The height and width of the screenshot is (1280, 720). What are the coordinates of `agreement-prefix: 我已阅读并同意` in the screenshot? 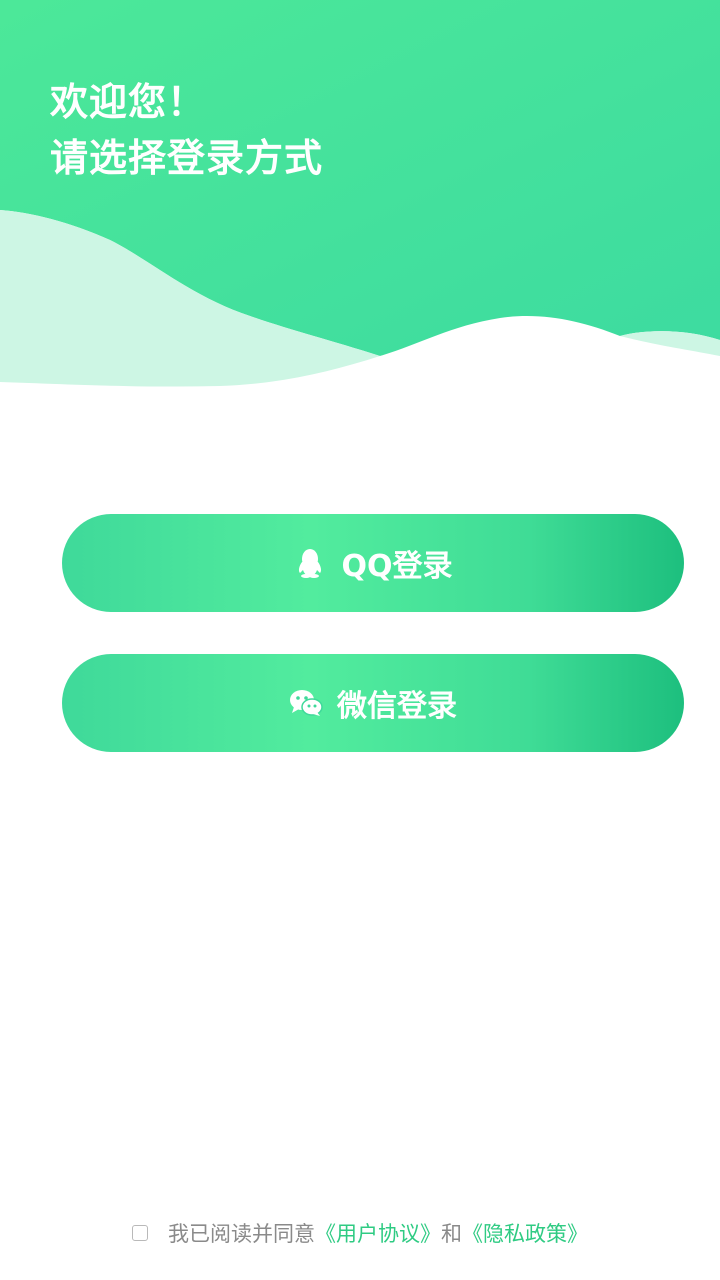 It's located at (241, 1234).